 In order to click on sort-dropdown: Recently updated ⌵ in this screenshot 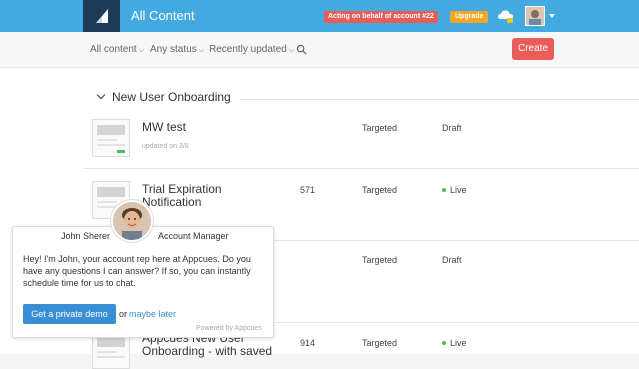, I will do `click(251, 49)`.